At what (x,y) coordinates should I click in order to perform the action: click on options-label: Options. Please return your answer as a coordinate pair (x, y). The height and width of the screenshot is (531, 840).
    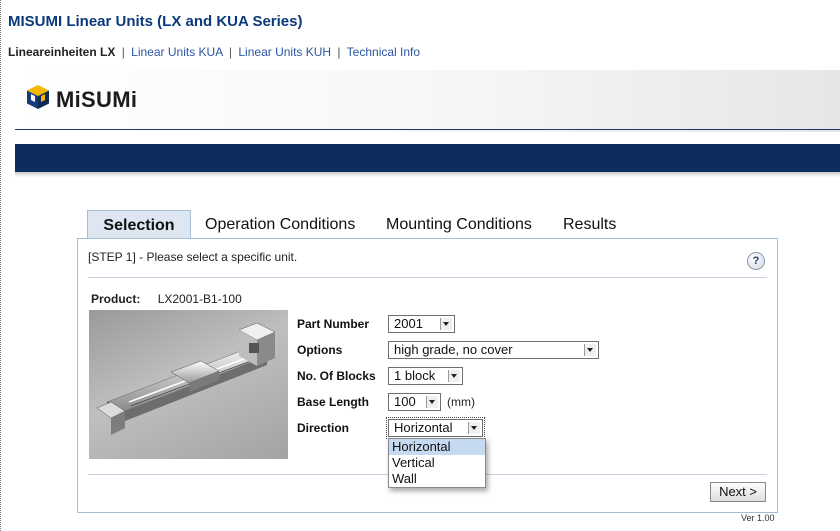
    Looking at the image, I should click on (320, 350).